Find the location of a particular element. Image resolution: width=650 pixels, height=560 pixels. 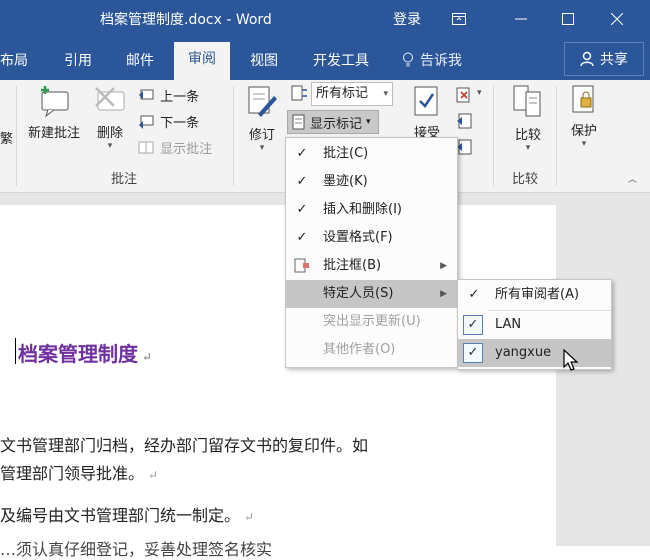

protect-label: 保护 is located at coordinates (583, 131).